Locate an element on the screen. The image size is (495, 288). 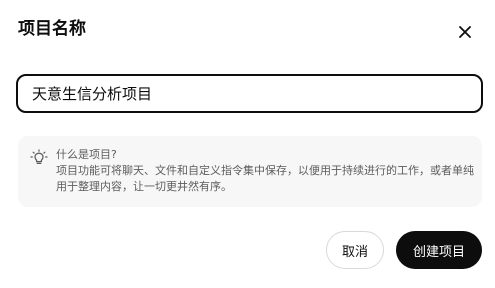
project-name-input is located at coordinates (249, 93).